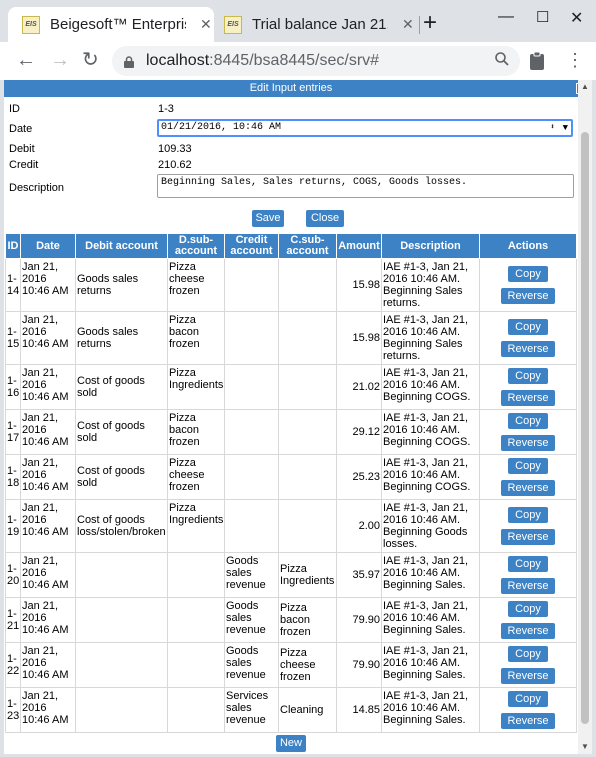 The image size is (596, 757). Describe the element at coordinates (268, 218) in the screenshot. I see `save-button: Save` at that location.